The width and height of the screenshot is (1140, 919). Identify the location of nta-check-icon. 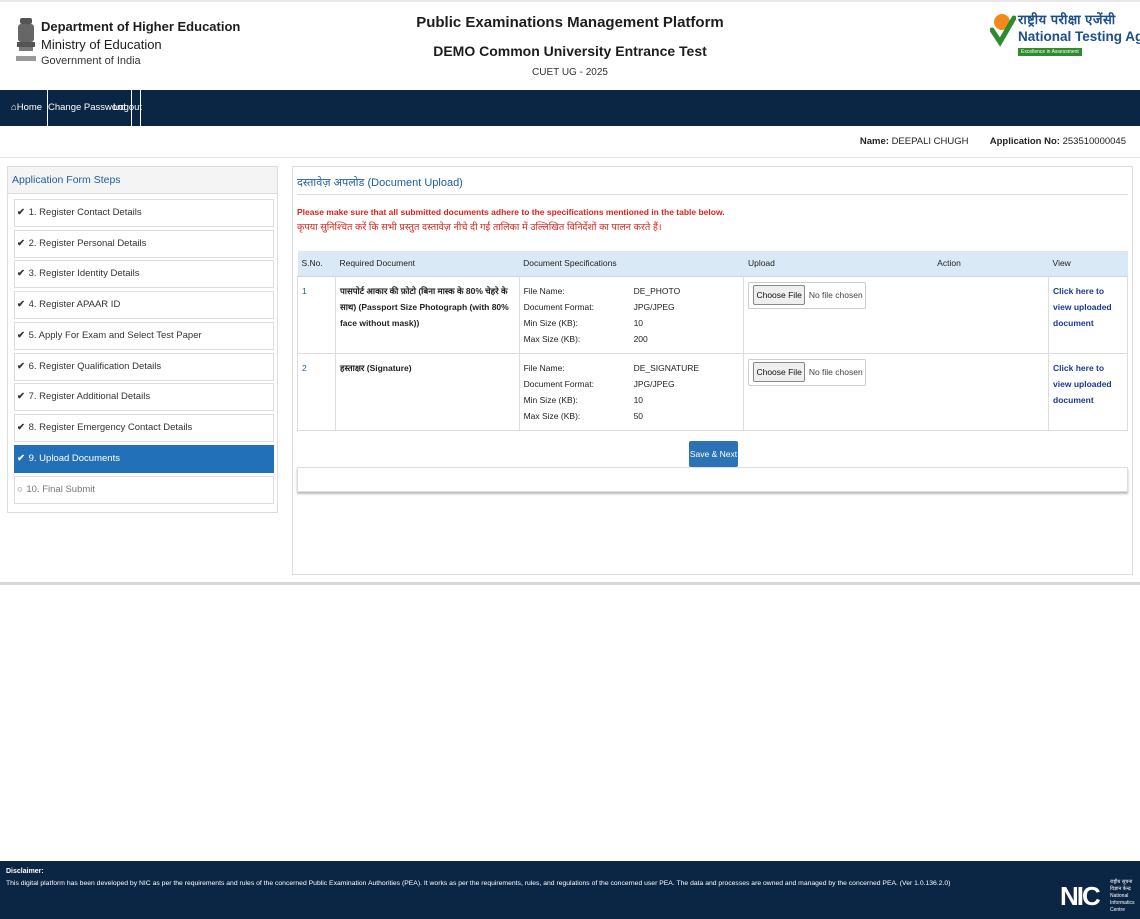
(1003, 30).